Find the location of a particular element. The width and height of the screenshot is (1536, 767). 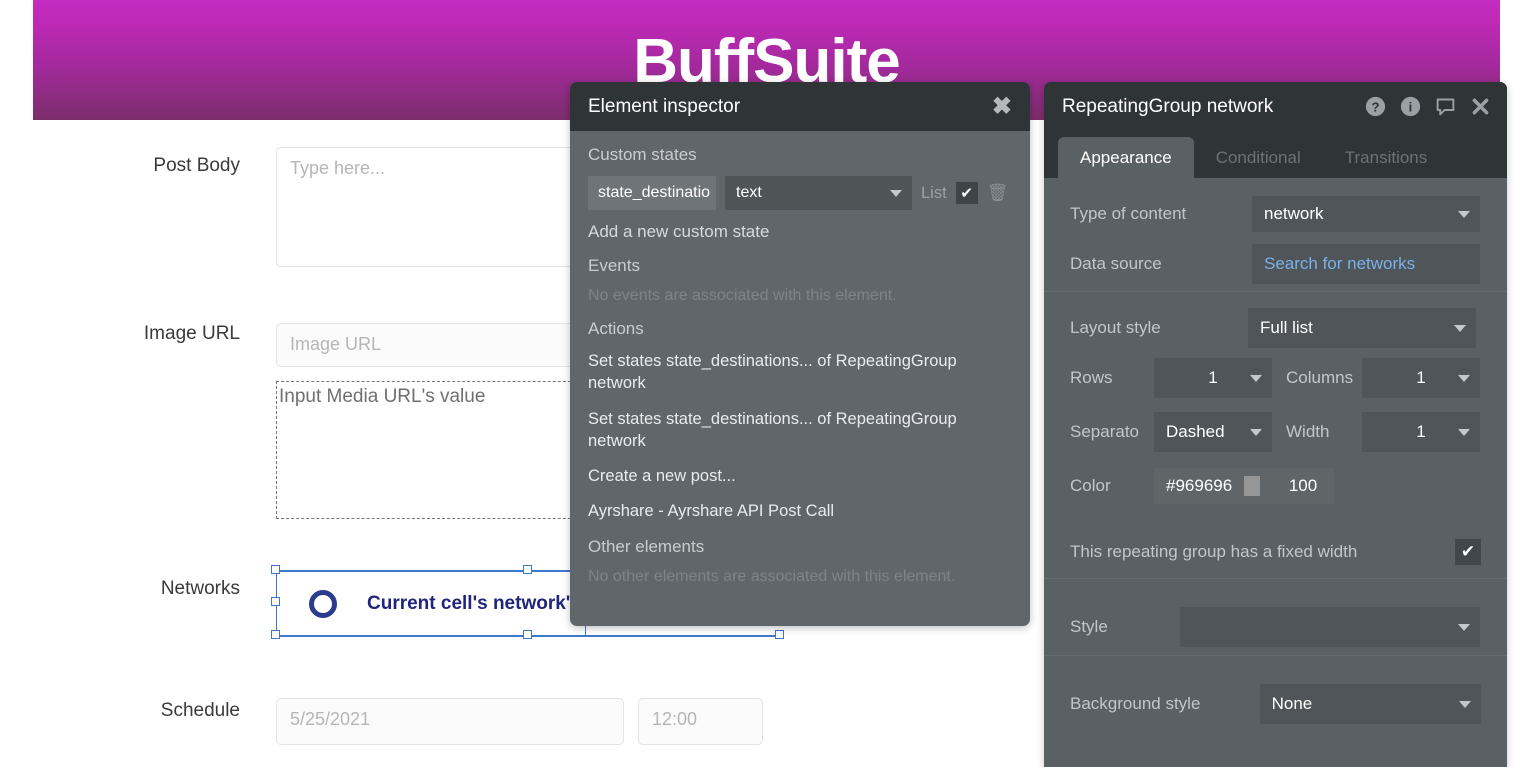

custom-state-type-select: text is located at coordinates (818, 193).